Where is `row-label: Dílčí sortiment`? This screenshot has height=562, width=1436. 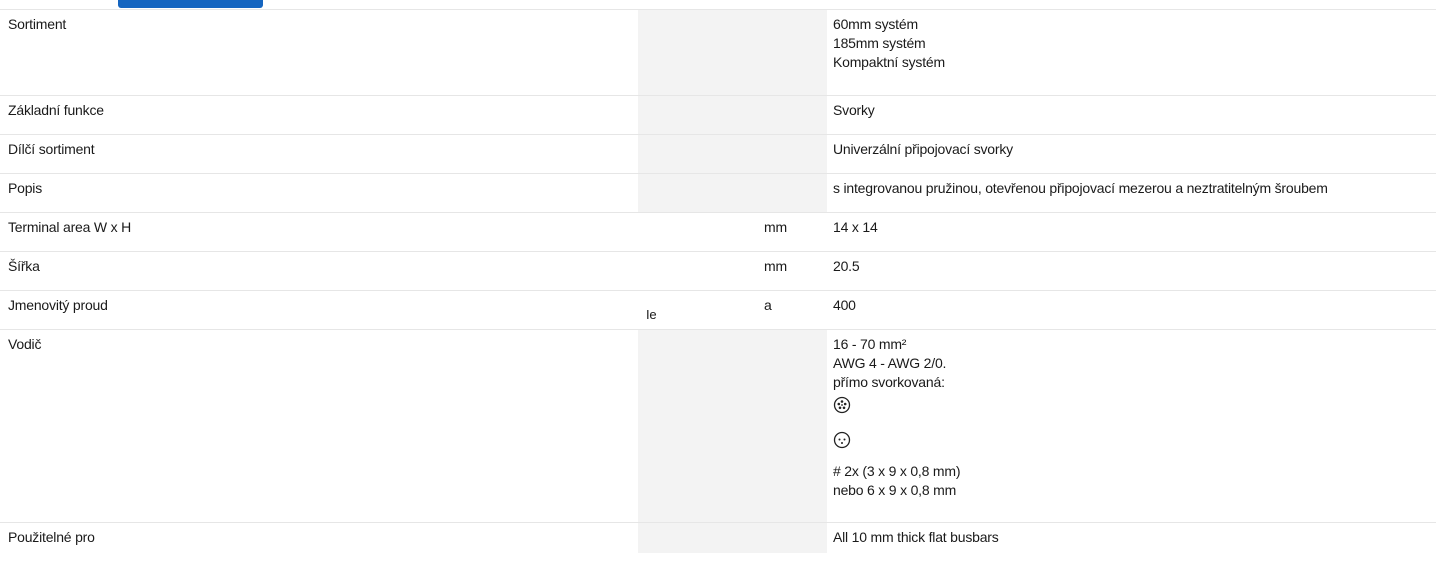 row-label: Dílčí sortiment is located at coordinates (319, 154).